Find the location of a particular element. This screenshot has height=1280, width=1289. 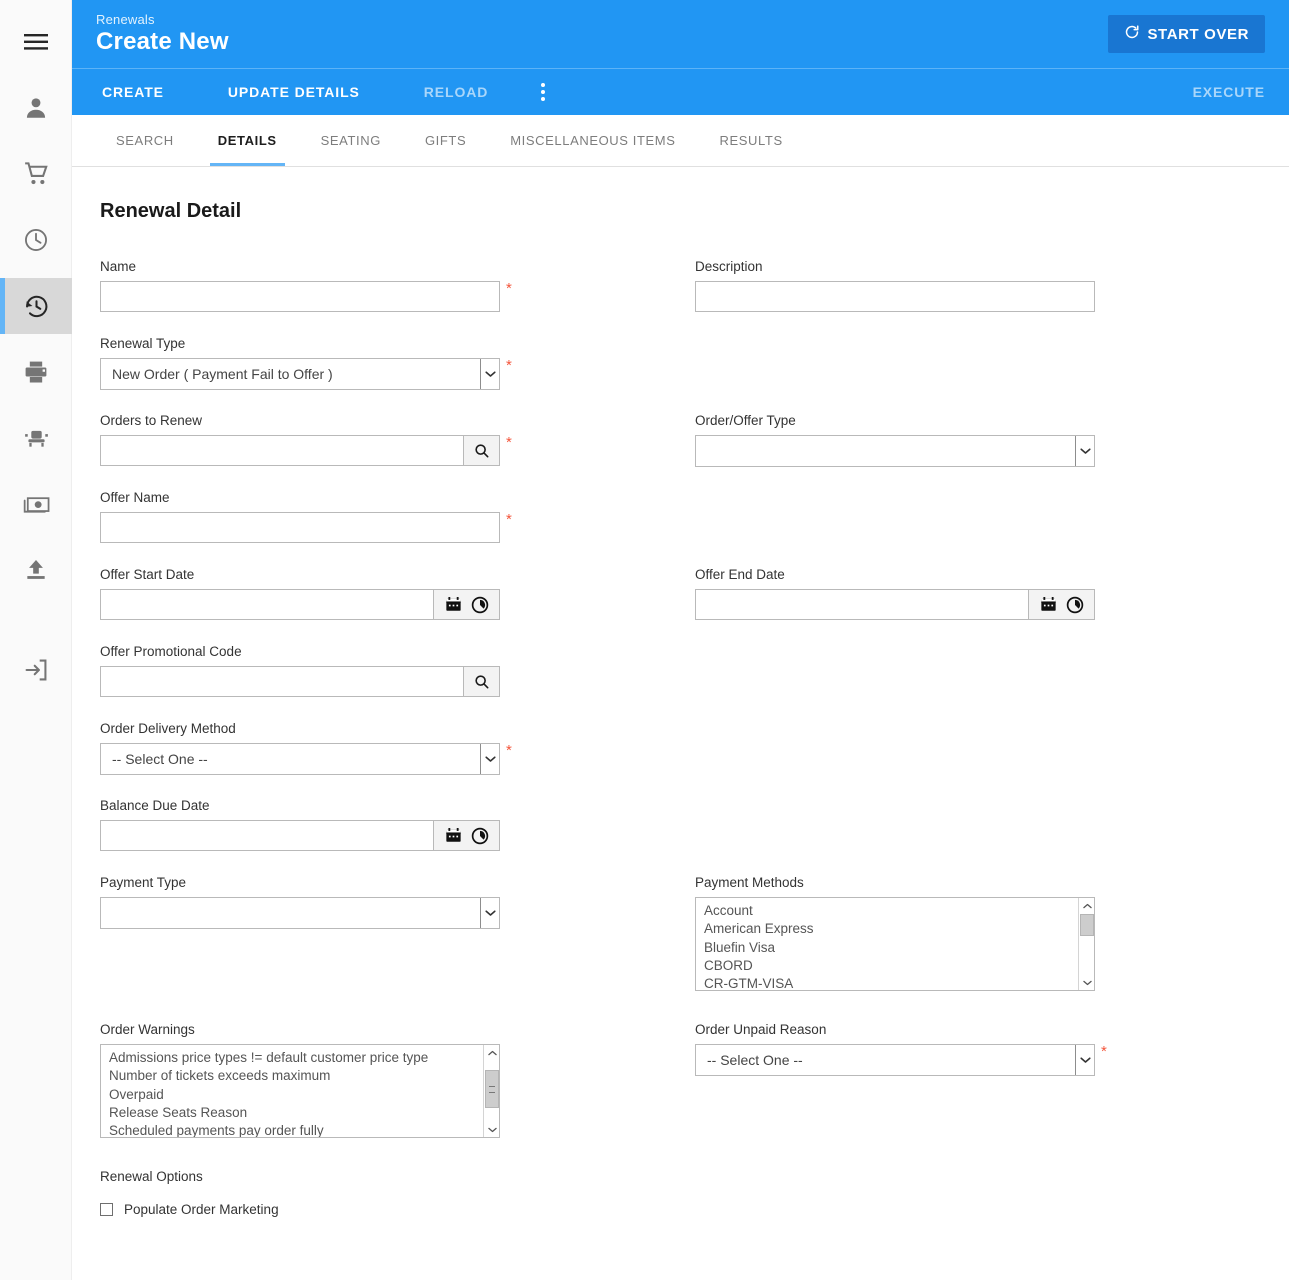

tab-search: SEARCH is located at coordinates (145, 140).